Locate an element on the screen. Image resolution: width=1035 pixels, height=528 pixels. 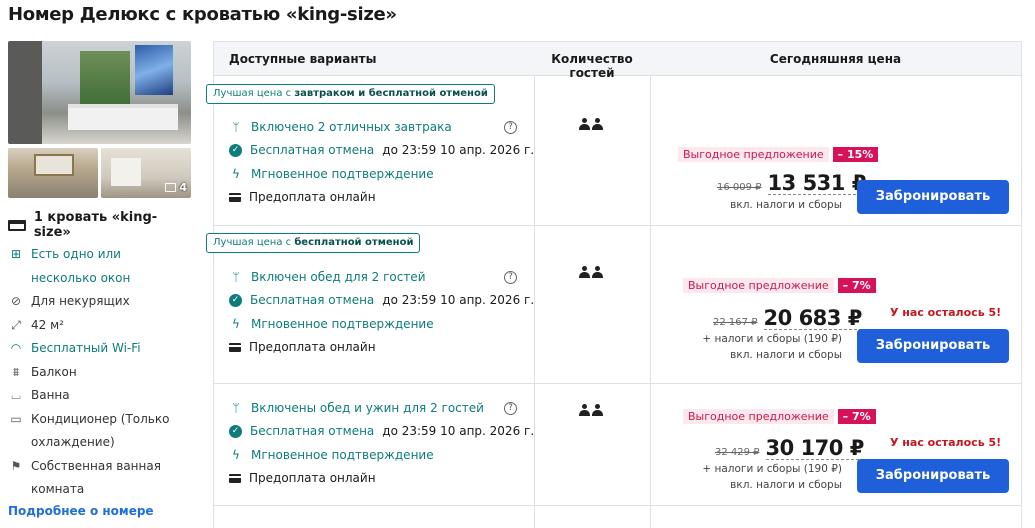
amenity-item: ⊞ Есть одно или несколько окон is located at coordinates (100, 266).